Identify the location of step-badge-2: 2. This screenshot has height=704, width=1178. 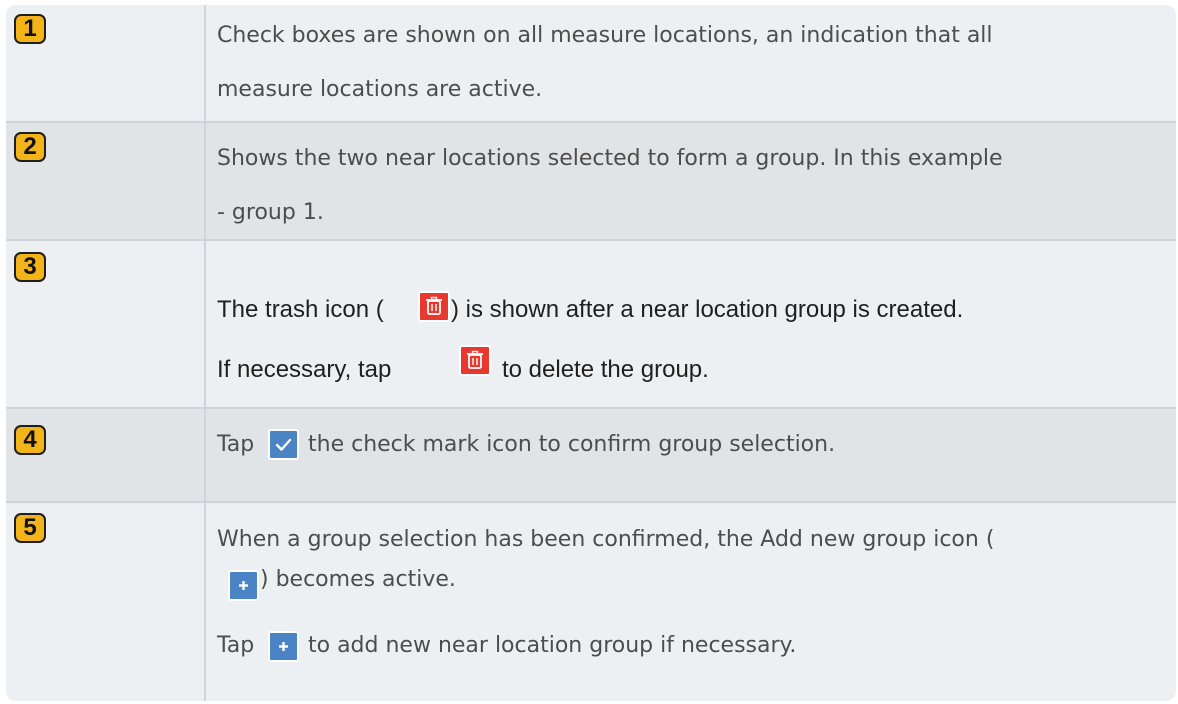
(30, 147).